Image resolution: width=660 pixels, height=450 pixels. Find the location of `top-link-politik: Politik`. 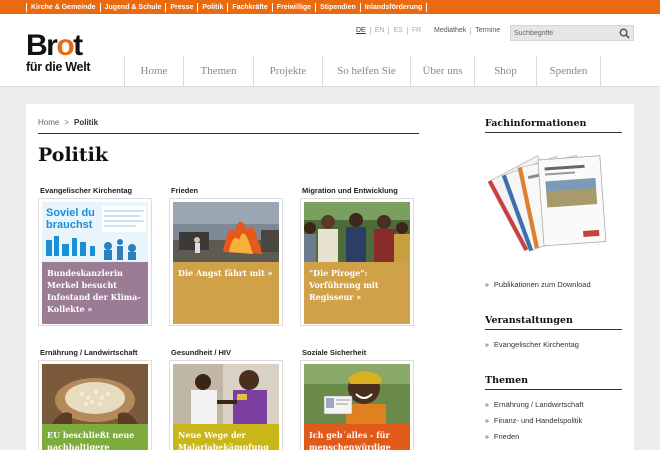

top-link-politik: Politik is located at coordinates (212, 7).